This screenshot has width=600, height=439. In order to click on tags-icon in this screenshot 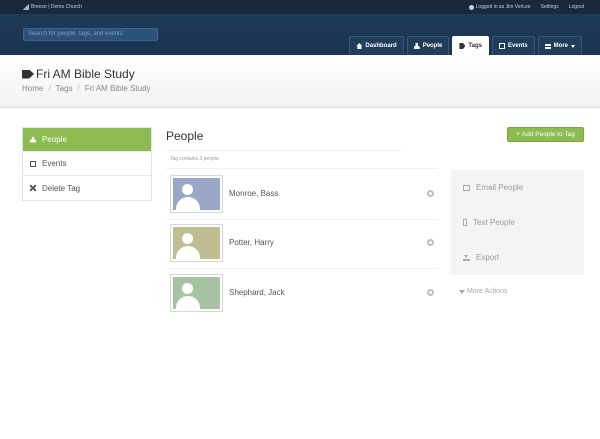, I will do `click(28, 74)`.